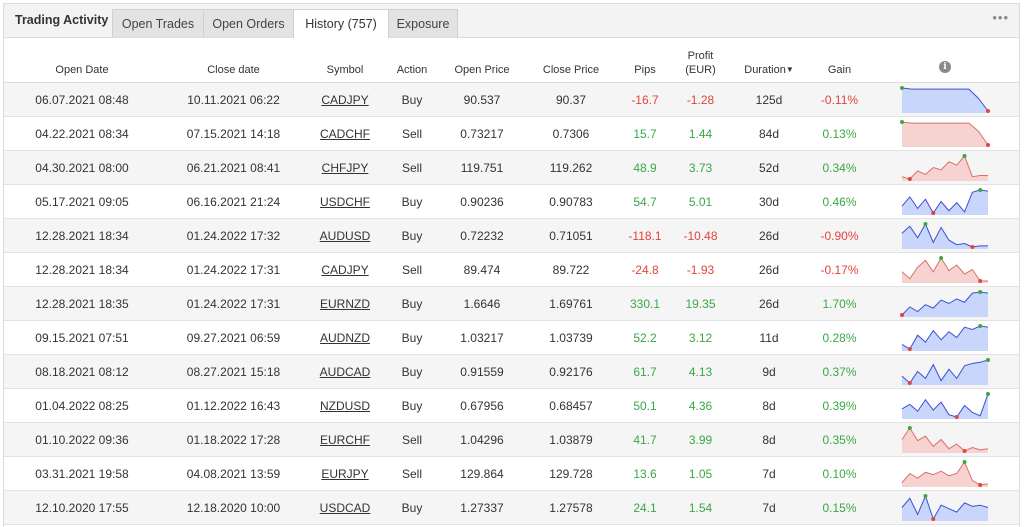 This screenshot has height=527, width=1024. What do you see at coordinates (945, 67) in the screenshot?
I see `info-icon: i` at bounding box center [945, 67].